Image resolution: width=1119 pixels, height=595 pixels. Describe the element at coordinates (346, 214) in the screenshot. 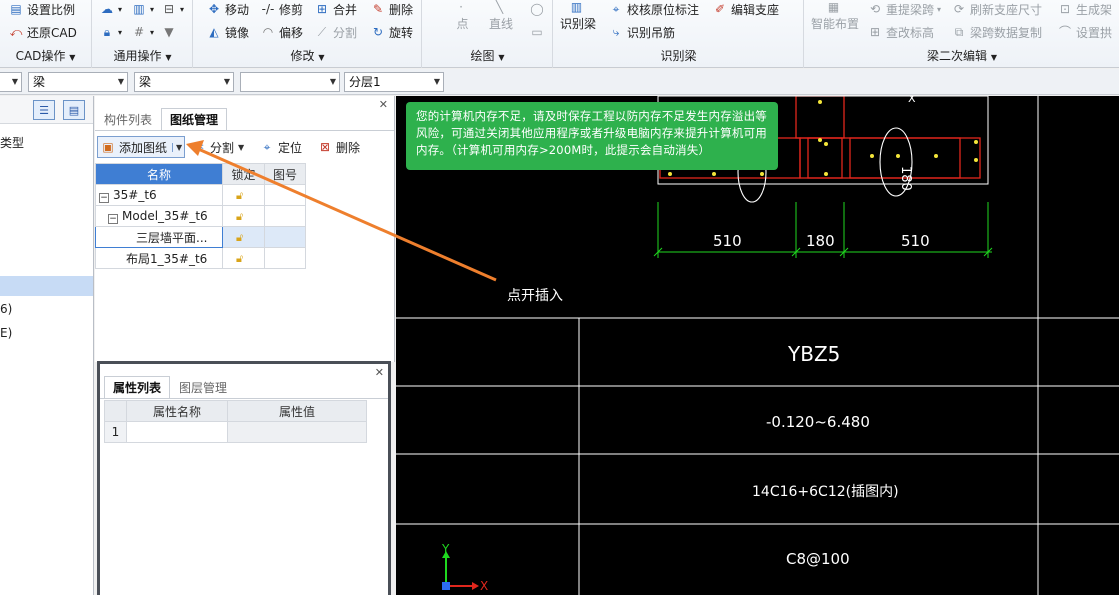

I see `annotation-arrow` at that location.